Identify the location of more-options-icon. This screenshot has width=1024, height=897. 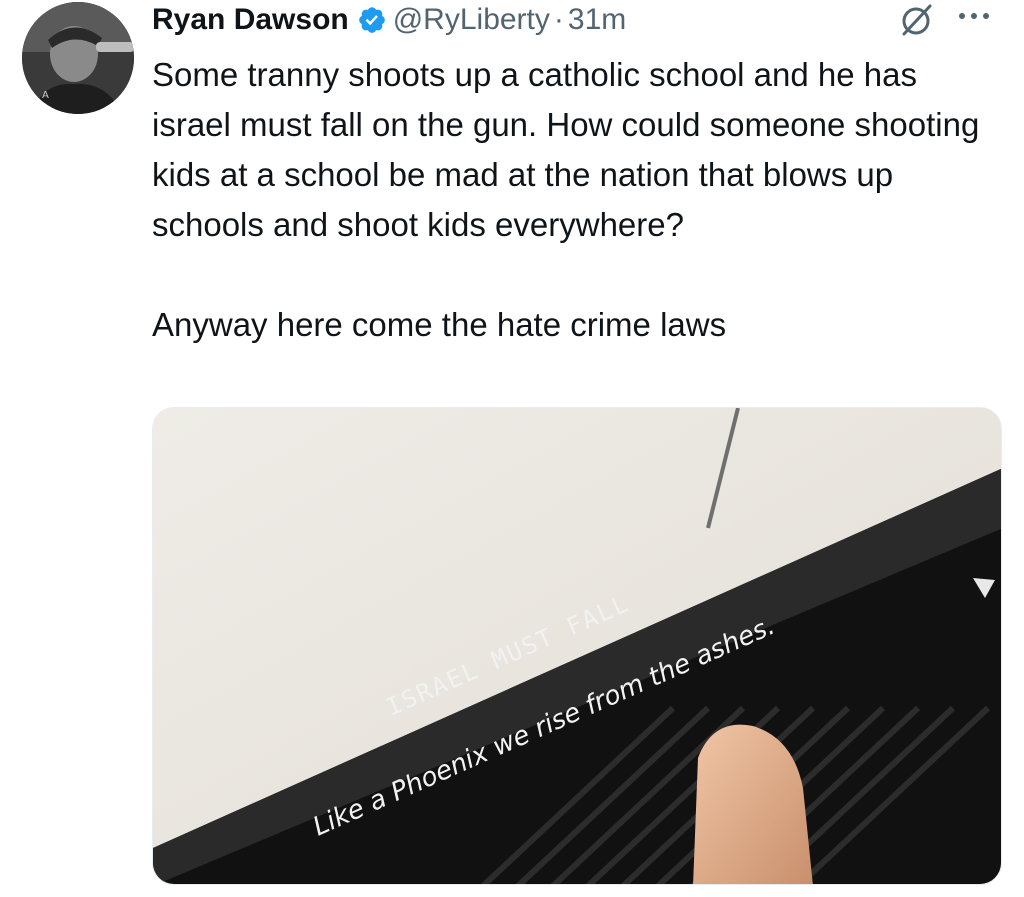
(974, 16).